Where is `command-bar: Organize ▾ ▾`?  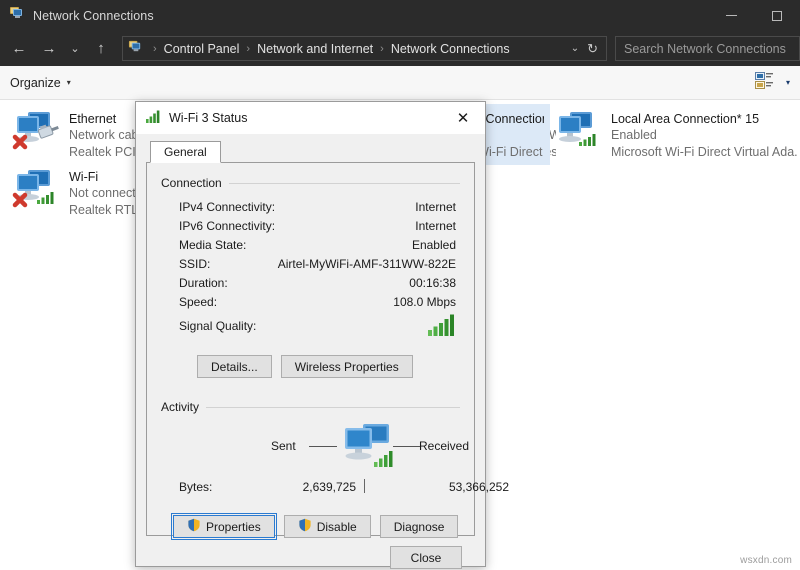 command-bar: Organize ▾ ▾ is located at coordinates (400, 83).